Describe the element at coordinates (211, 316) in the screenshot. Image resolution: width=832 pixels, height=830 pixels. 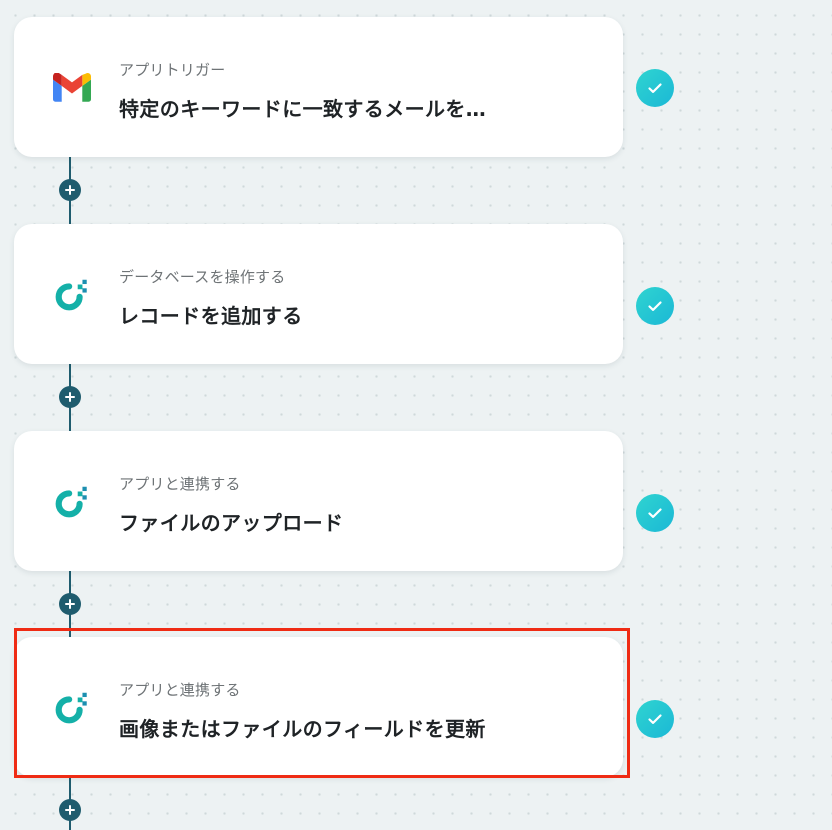
I see `step-title: レコードを追加する` at that location.